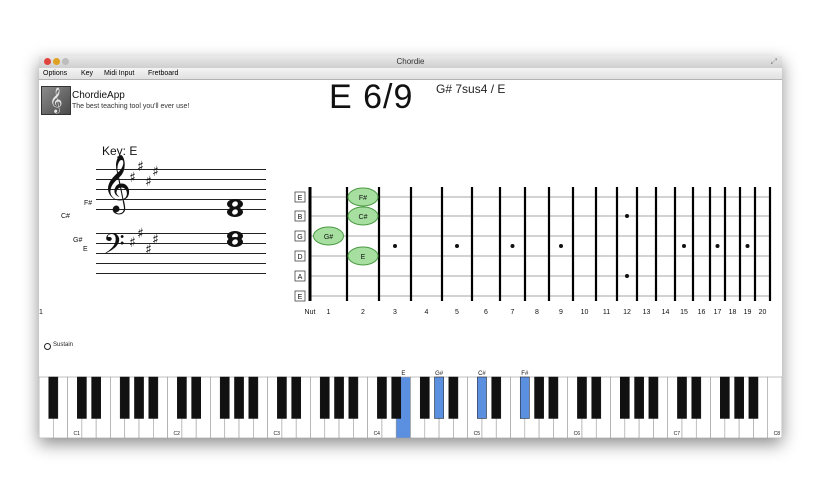  Describe the element at coordinates (585, 312) in the screenshot. I see `fret-number-label: 10` at that location.